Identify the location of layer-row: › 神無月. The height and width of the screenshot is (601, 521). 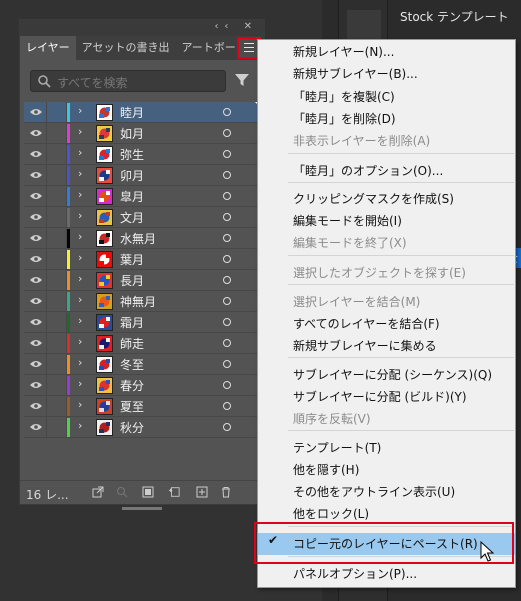
(143, 301).